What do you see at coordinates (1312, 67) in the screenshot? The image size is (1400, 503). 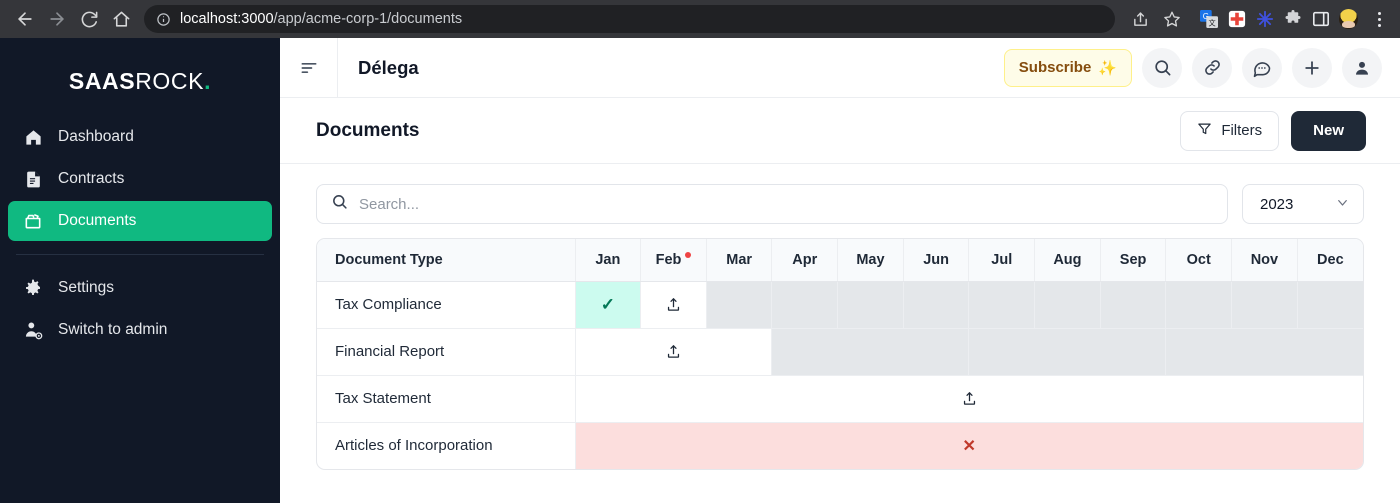 I see `plus-icon-button` at bounding box center [1312, 67].